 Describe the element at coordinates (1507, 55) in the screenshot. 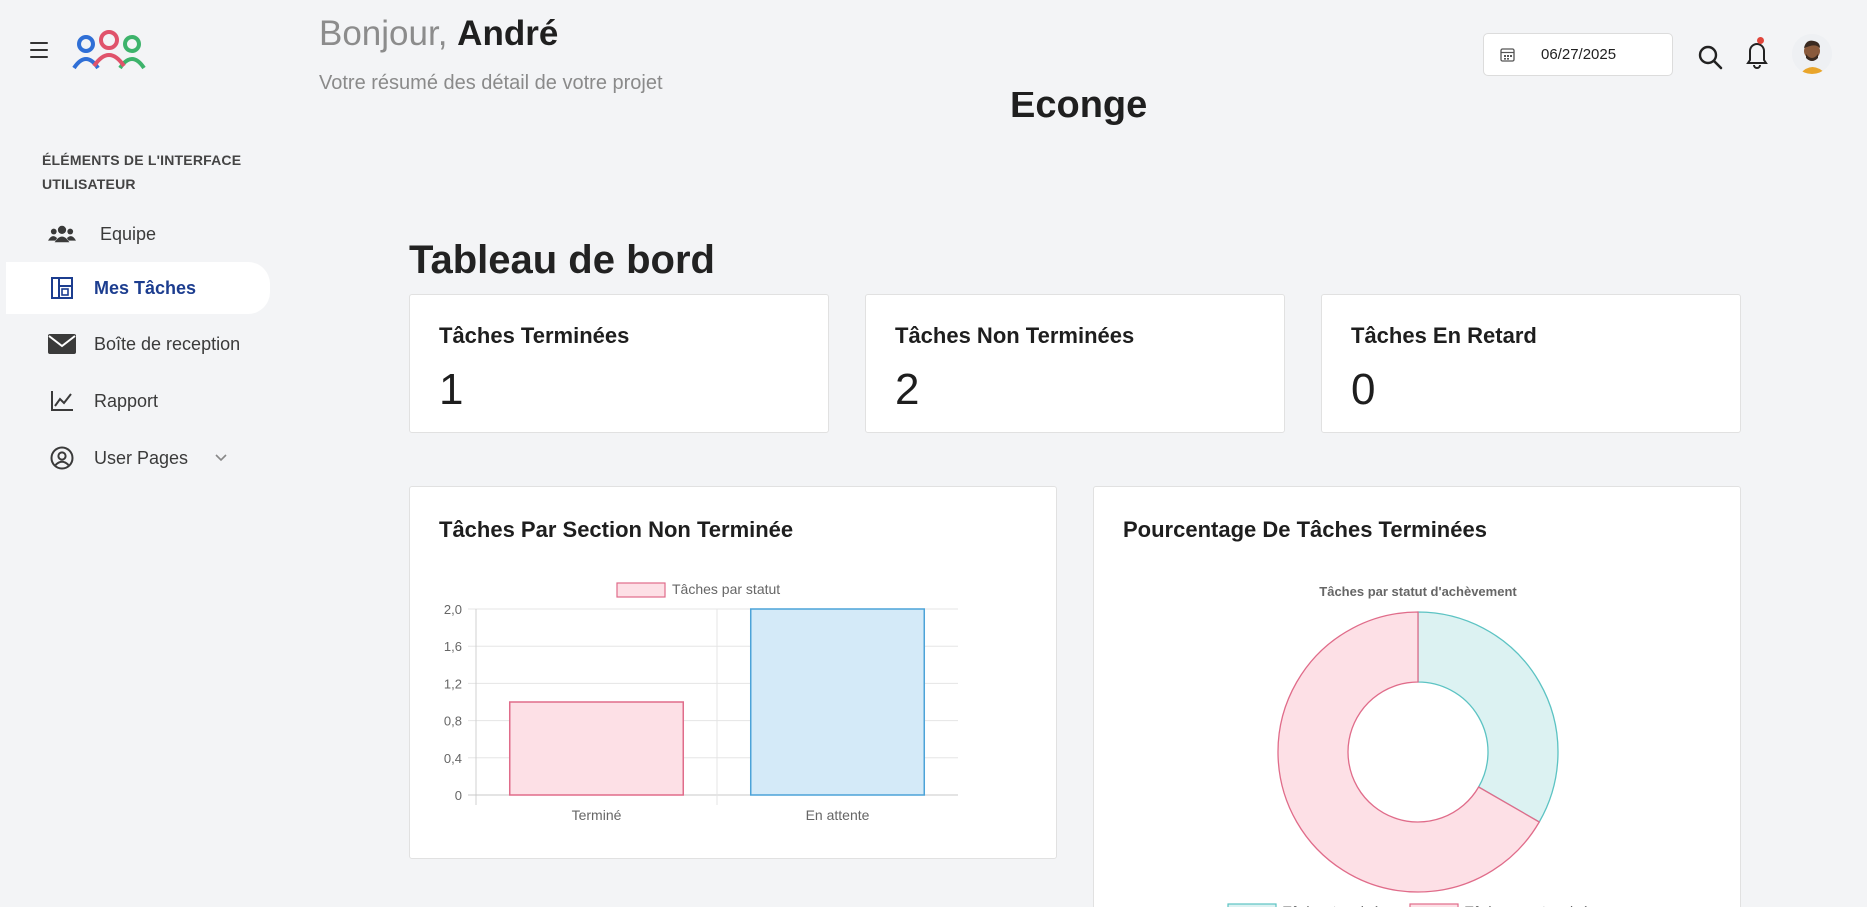

I see `calendar-icon` at that location.